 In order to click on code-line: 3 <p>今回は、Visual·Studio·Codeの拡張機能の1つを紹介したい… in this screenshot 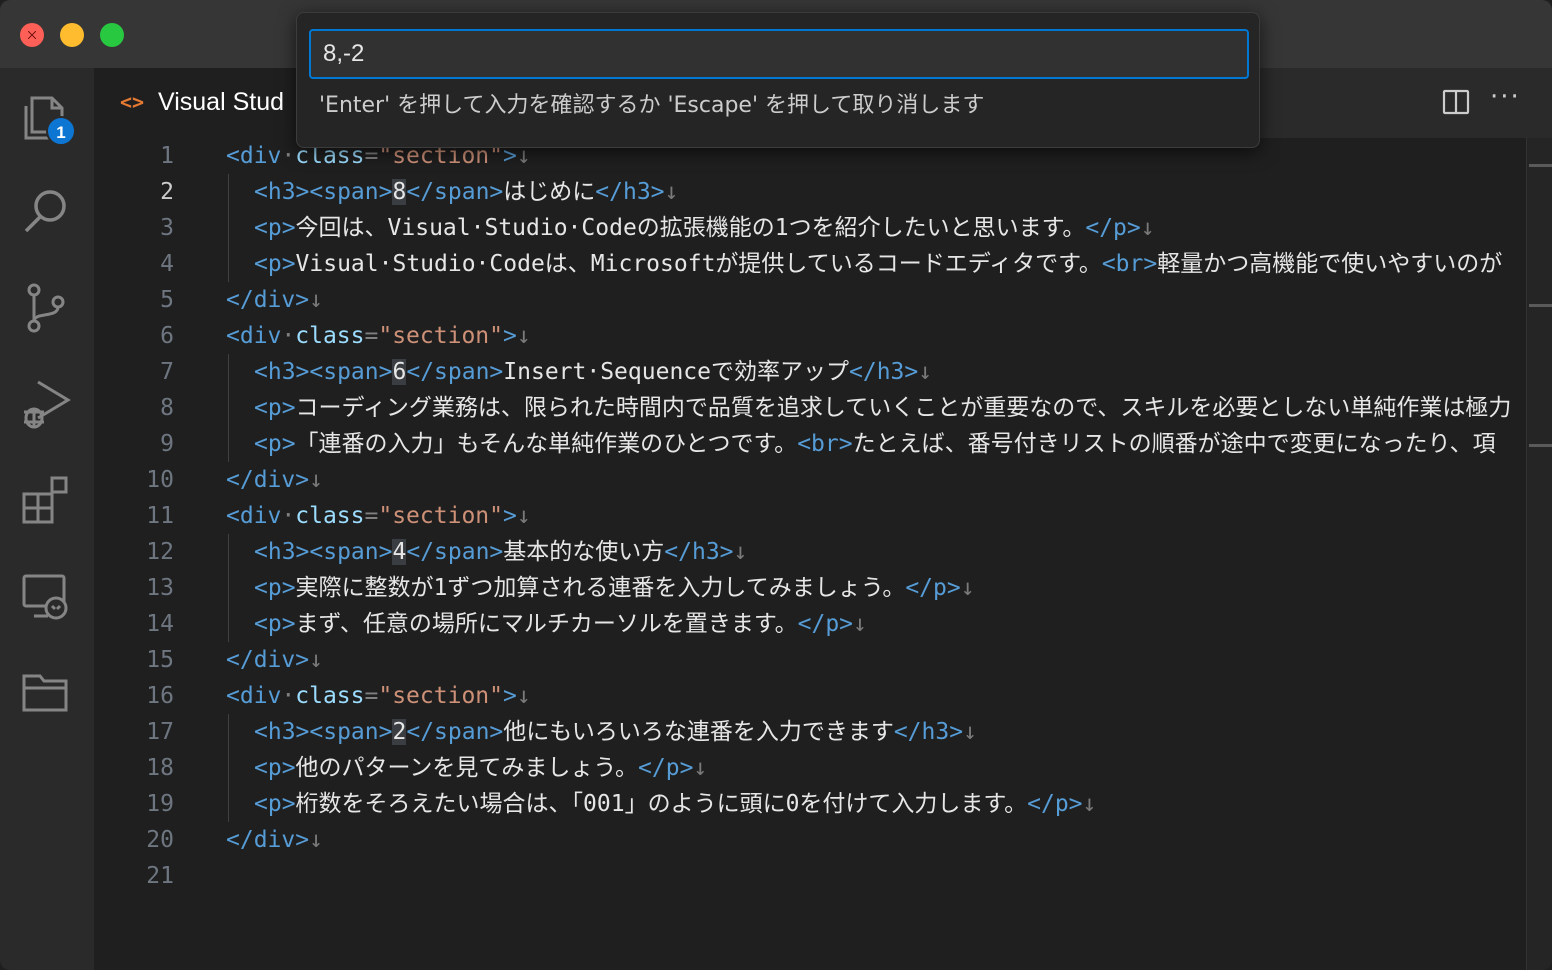, I will do `click(810, 228)`.